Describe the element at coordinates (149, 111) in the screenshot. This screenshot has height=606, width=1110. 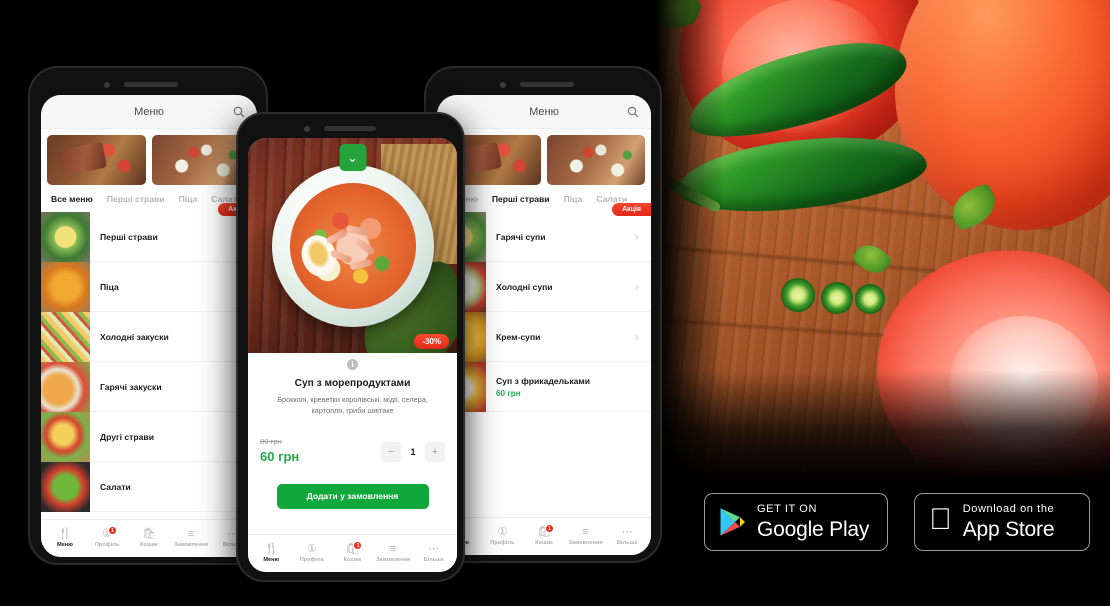
I see `page-title: Меню` at that location.